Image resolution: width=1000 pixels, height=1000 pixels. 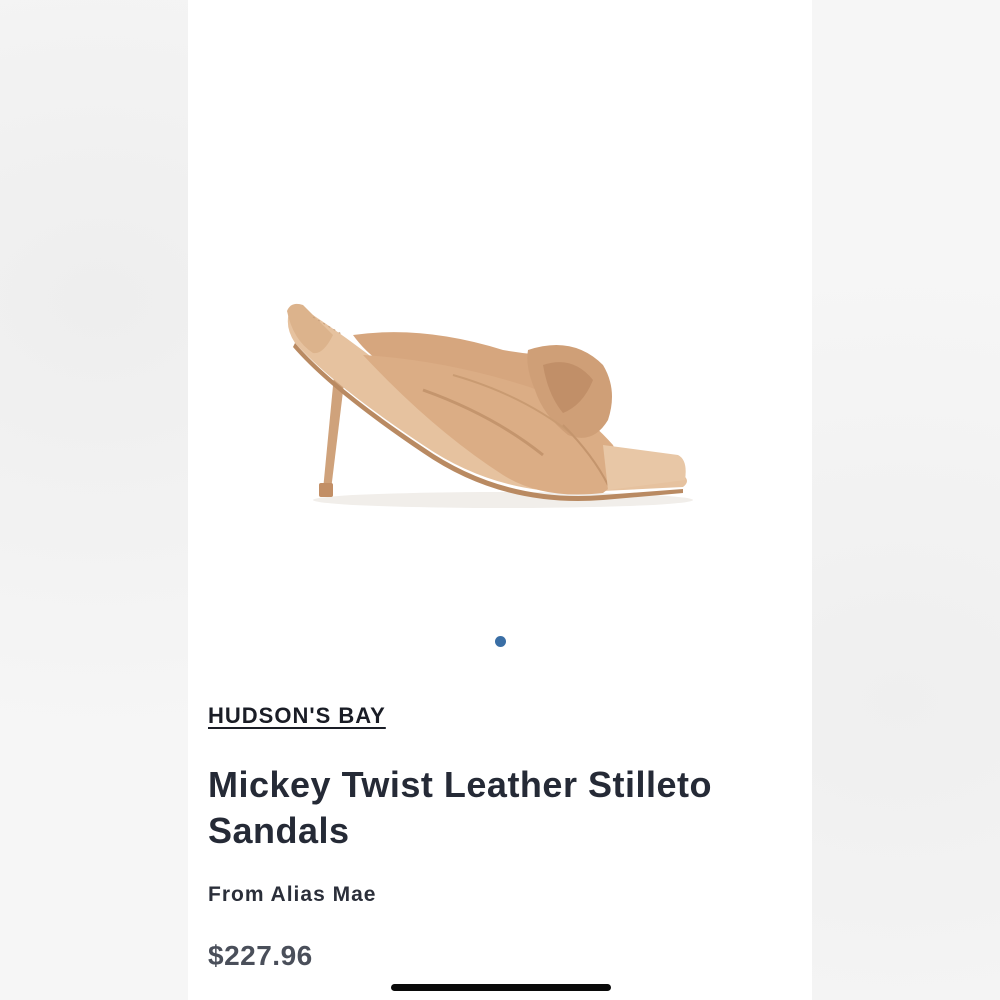 What do you see at coordinates (460, 807) in the screenshot?
I see `product-title: Mickey Twist Leather Stilleto Sandals` at bounding box center [460, 807].